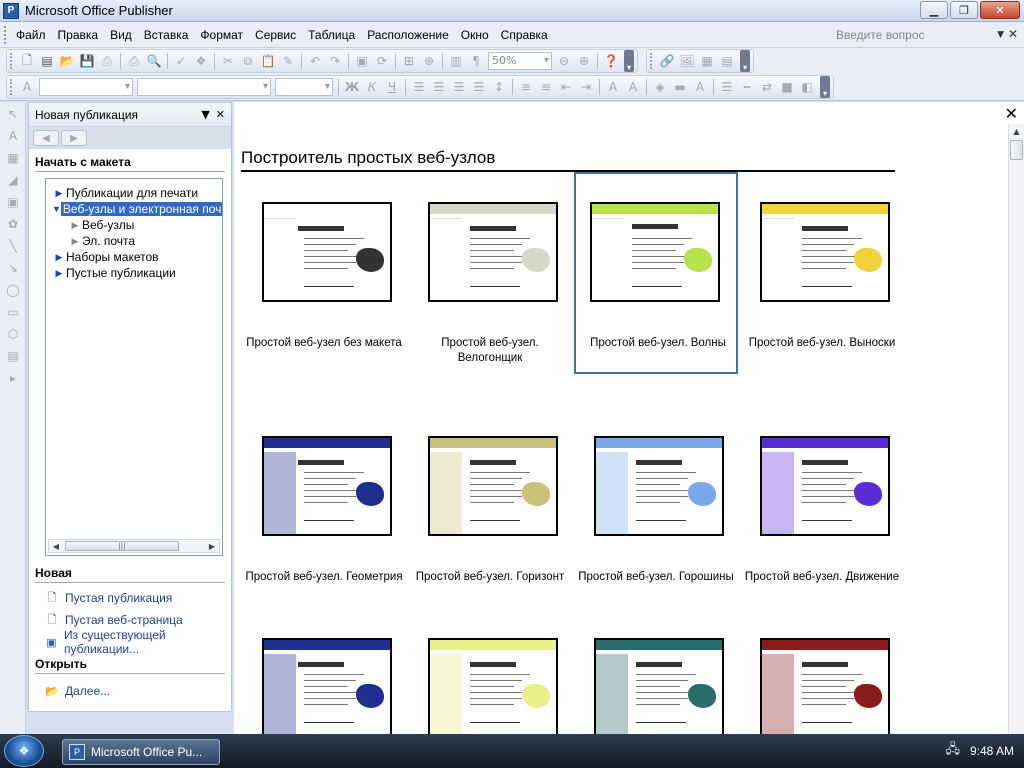  I want to click on arrow-icon: ↘, so click(13, 268).